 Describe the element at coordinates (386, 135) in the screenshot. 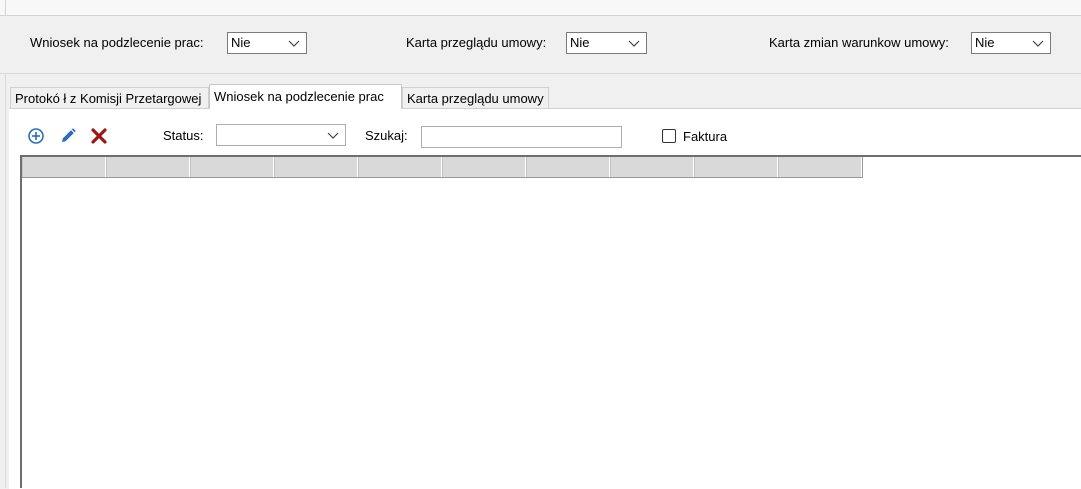

I see `search-label: Szukaj:` at that location.